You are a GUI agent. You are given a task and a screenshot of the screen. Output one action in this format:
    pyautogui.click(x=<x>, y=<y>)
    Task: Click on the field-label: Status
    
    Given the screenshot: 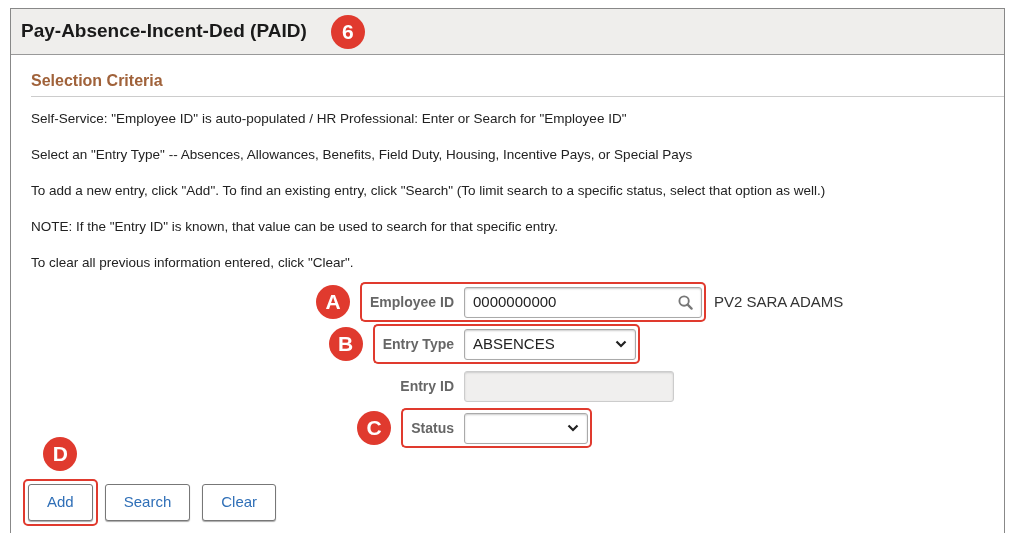 What is the action you would take?
    pyautogui.click(x=432, y=428)
    